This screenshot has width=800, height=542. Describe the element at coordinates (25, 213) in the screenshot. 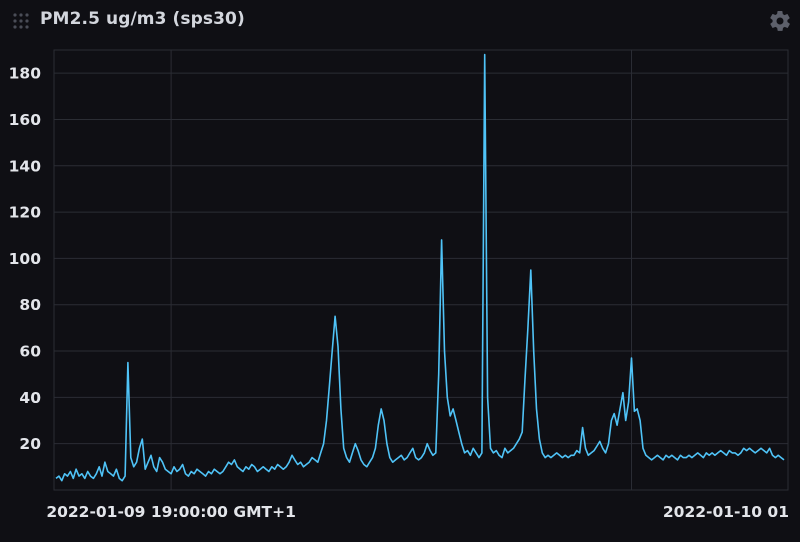

I see `y-tick-label: 120` at that location.